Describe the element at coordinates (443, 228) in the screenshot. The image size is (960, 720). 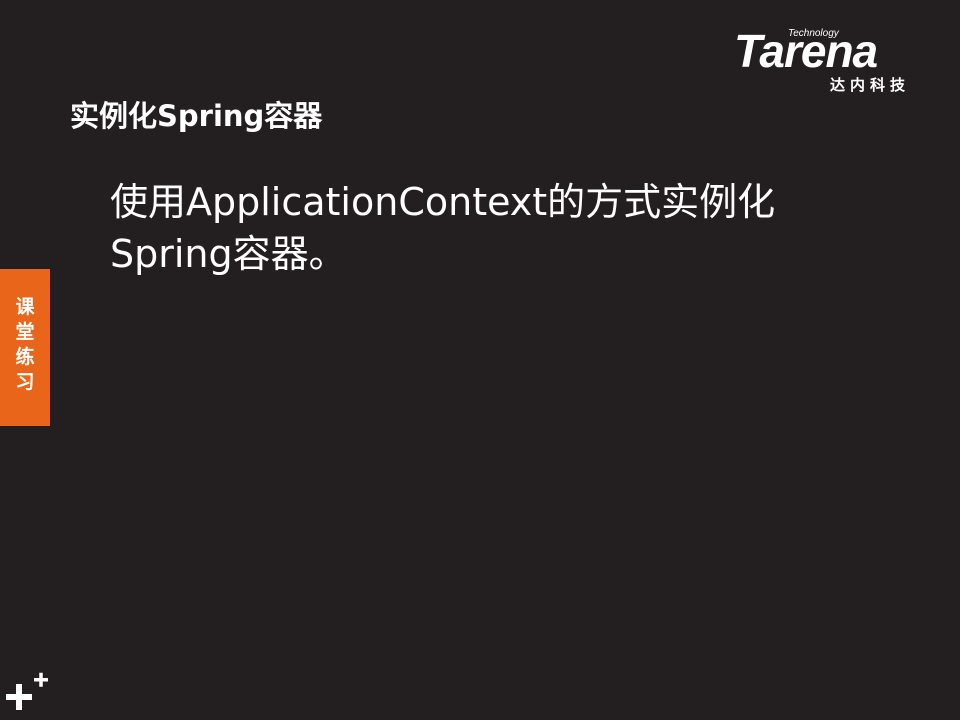
I see `slide-body-text: 使用ApplicationContext的方式实例化Spring容器。` at that location.